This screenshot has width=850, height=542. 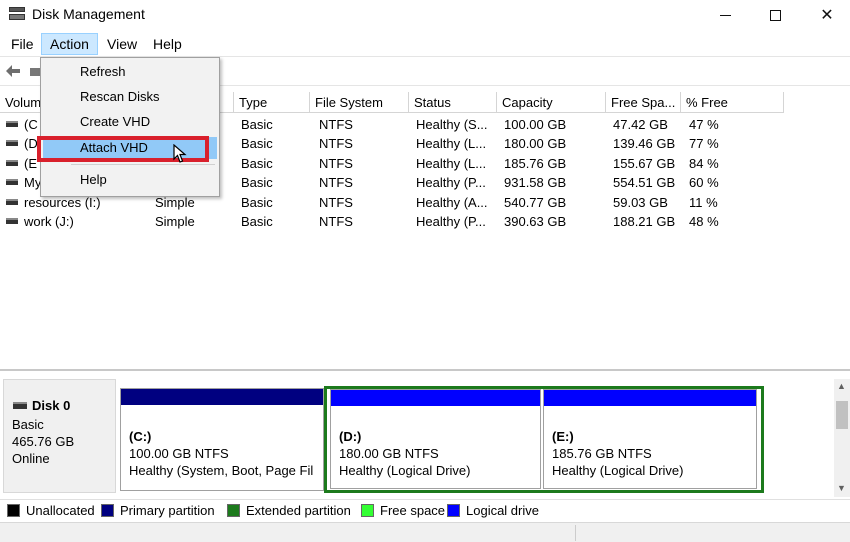 What do you see at coordinates (158, 511) in the screenshot?
I see `legend-item-primary-partition: Primary partition` at bounding box center [158, 511].